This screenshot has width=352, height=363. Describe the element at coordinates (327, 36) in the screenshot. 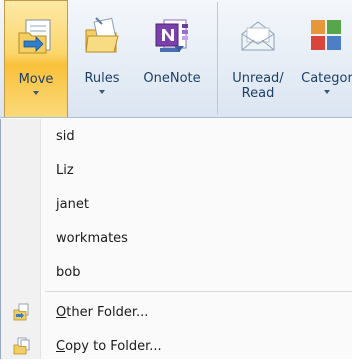

I see `categorize-icon` at that location.